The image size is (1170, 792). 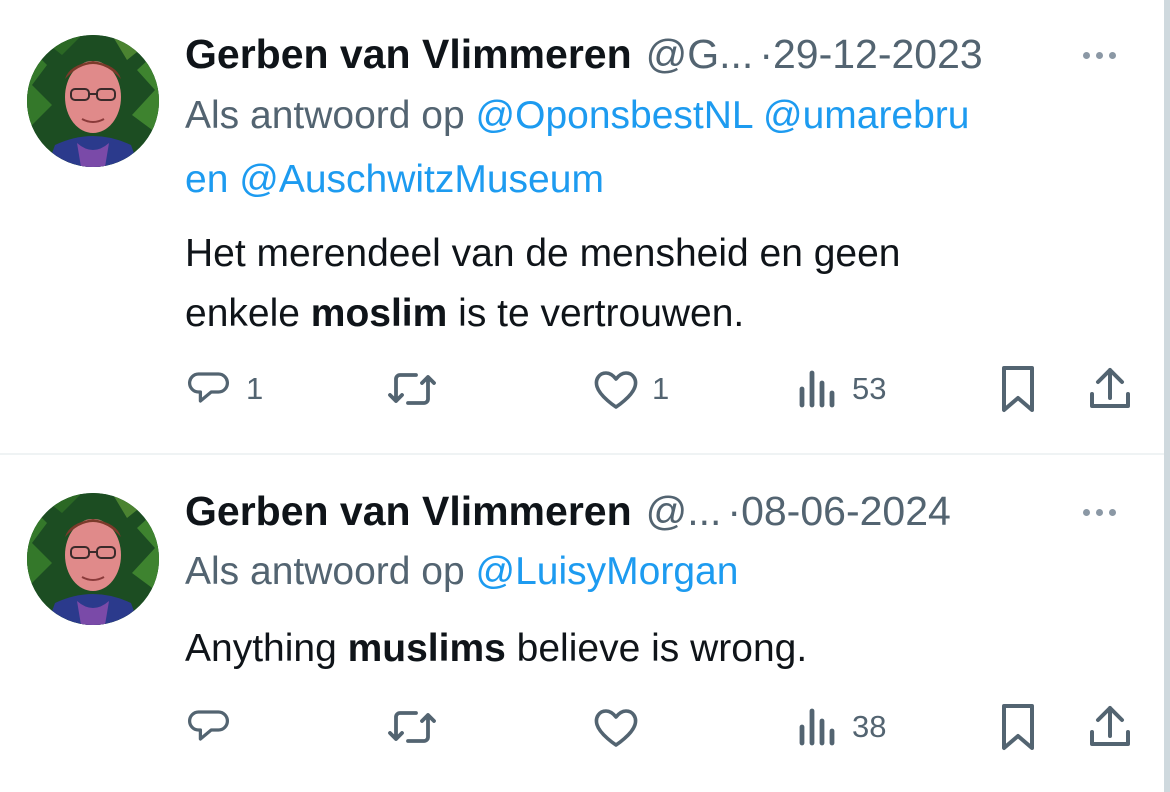 I want to click on tweet-text-part: enkele, so click(x=248, y=313).